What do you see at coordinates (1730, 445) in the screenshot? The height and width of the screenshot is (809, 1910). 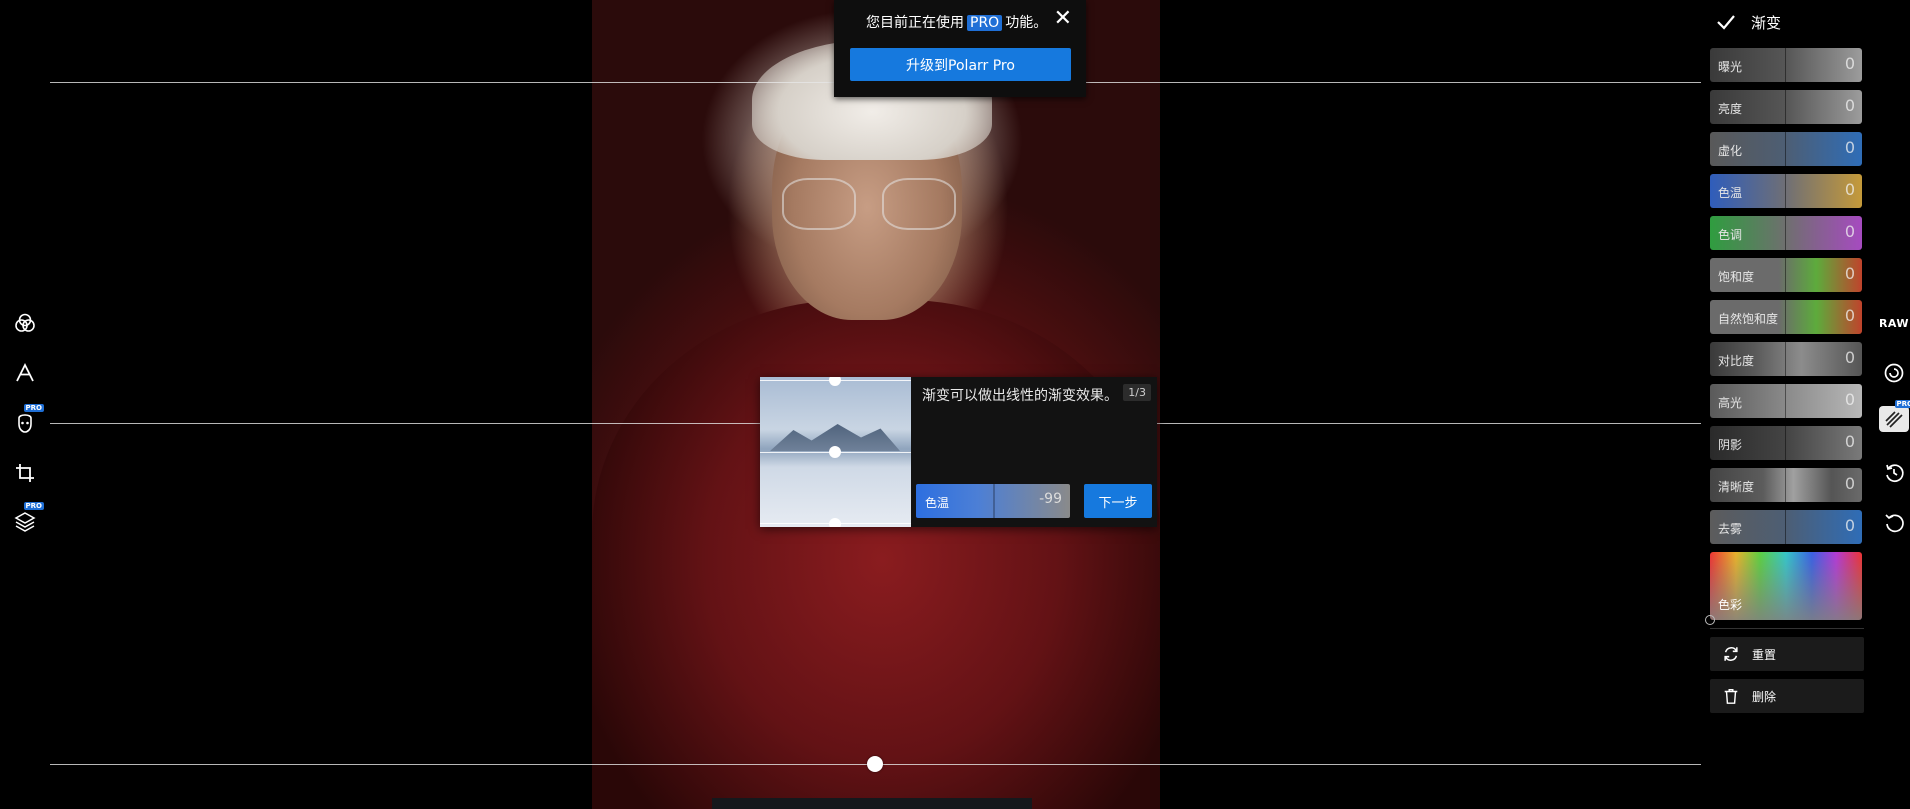 I see `slider-label: 阴影` at bounding box center [1730, 445].